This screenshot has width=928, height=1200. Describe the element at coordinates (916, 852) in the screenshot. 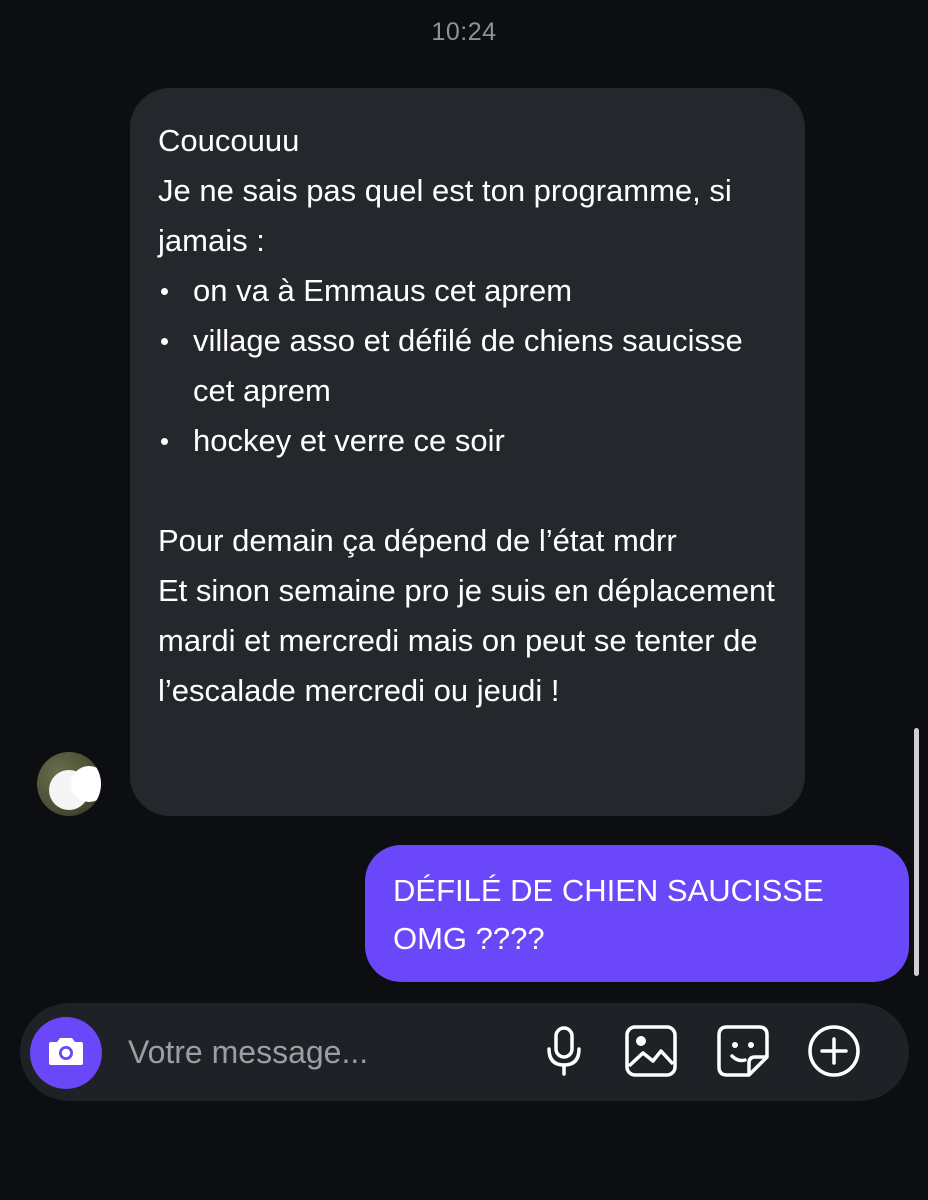

I see `scrollbar` at that location.